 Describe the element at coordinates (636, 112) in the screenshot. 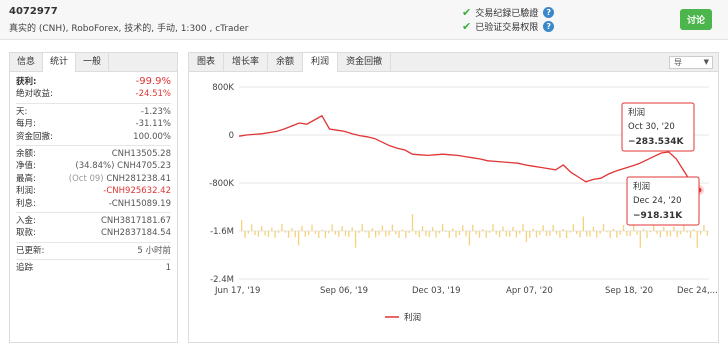

I see `tooltip-title: 利润` at that location.